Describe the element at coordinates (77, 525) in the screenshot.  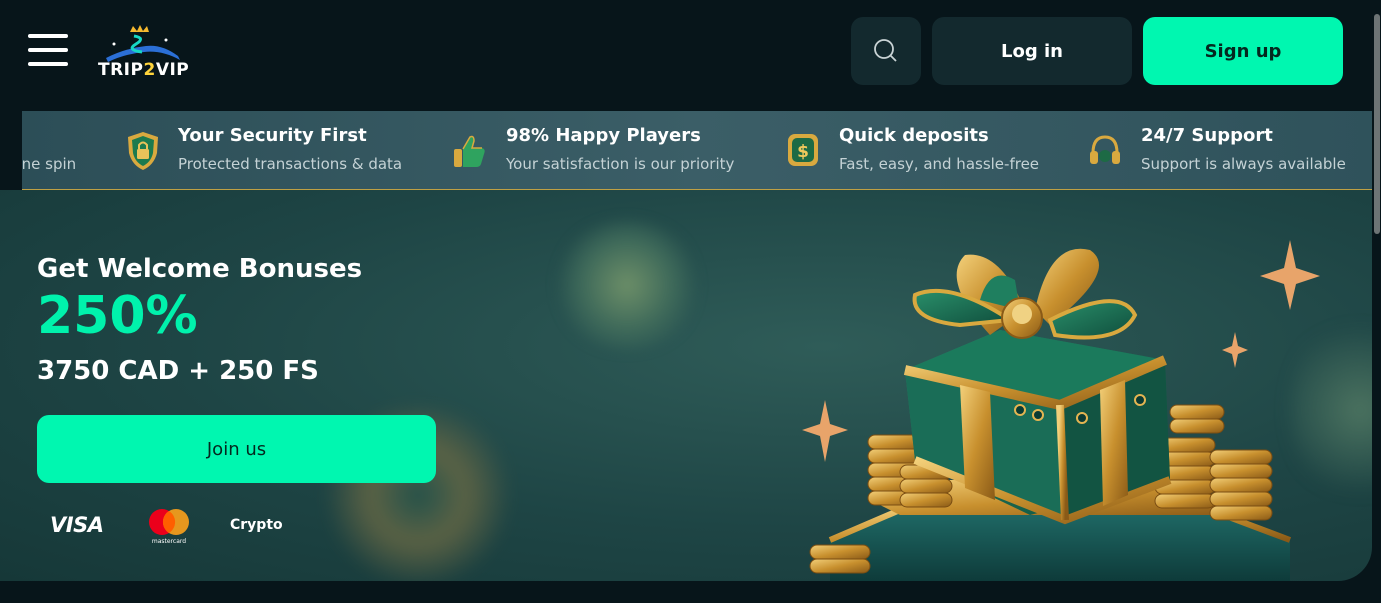
I see `visa-logo: VISA` at that location.